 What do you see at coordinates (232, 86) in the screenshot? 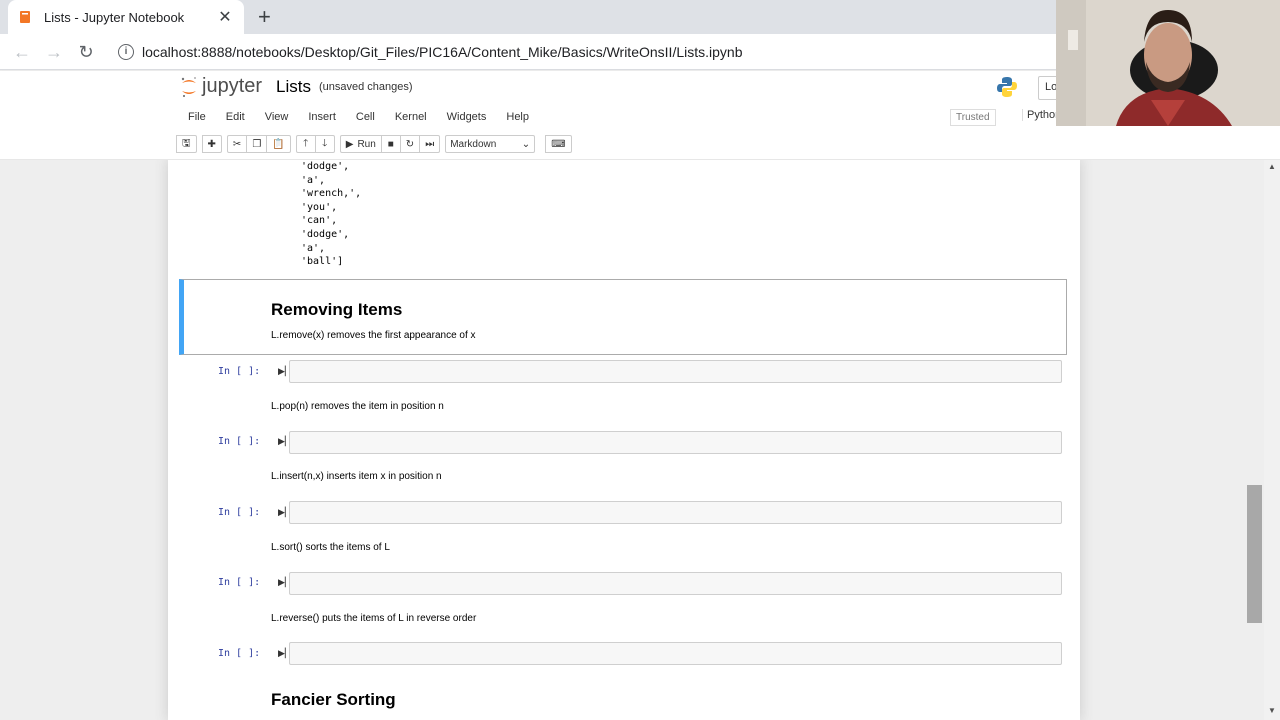
I see `jupyter-logo-text: jupyter` at bounding box center [232, 86].